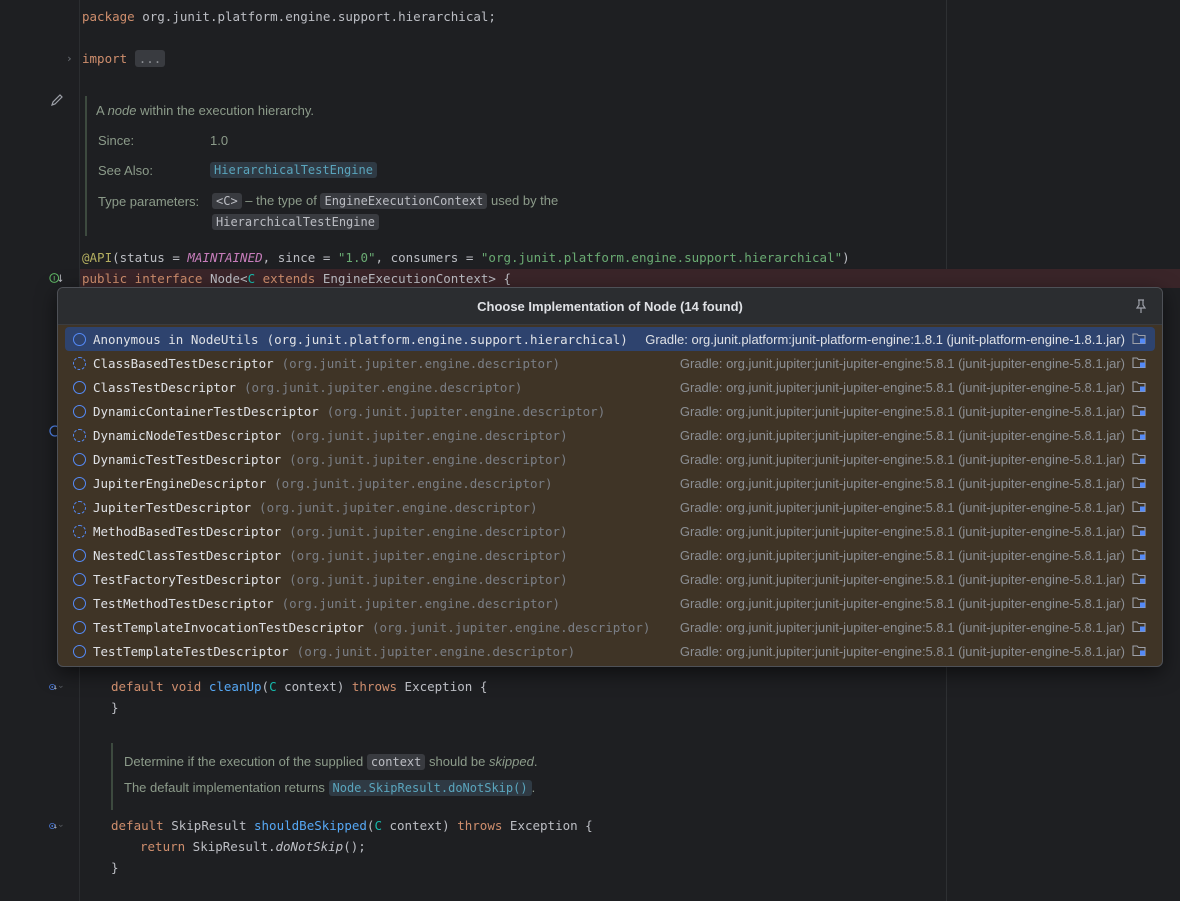 The height and width of the screenshot is (901, 1180). What do you see at coordinates (115, 707) in the screenshot?
I see `cleanup-close: }` at bounding box center [115, 707].